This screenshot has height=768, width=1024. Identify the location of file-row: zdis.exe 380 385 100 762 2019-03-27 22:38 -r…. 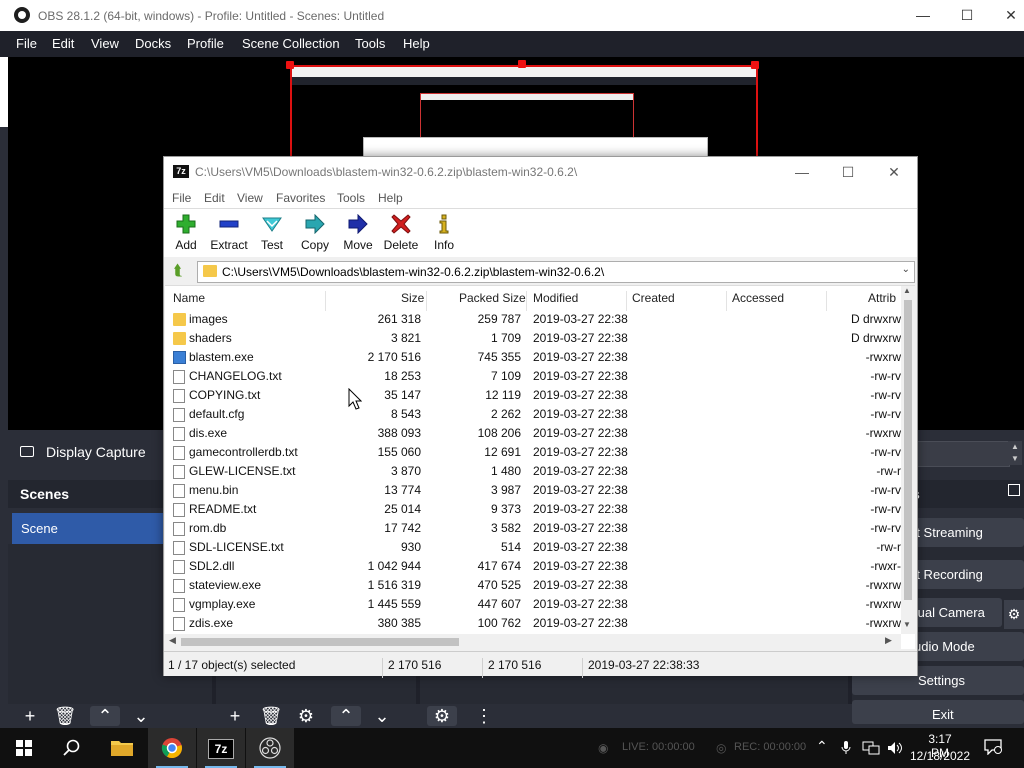
(533, 623).